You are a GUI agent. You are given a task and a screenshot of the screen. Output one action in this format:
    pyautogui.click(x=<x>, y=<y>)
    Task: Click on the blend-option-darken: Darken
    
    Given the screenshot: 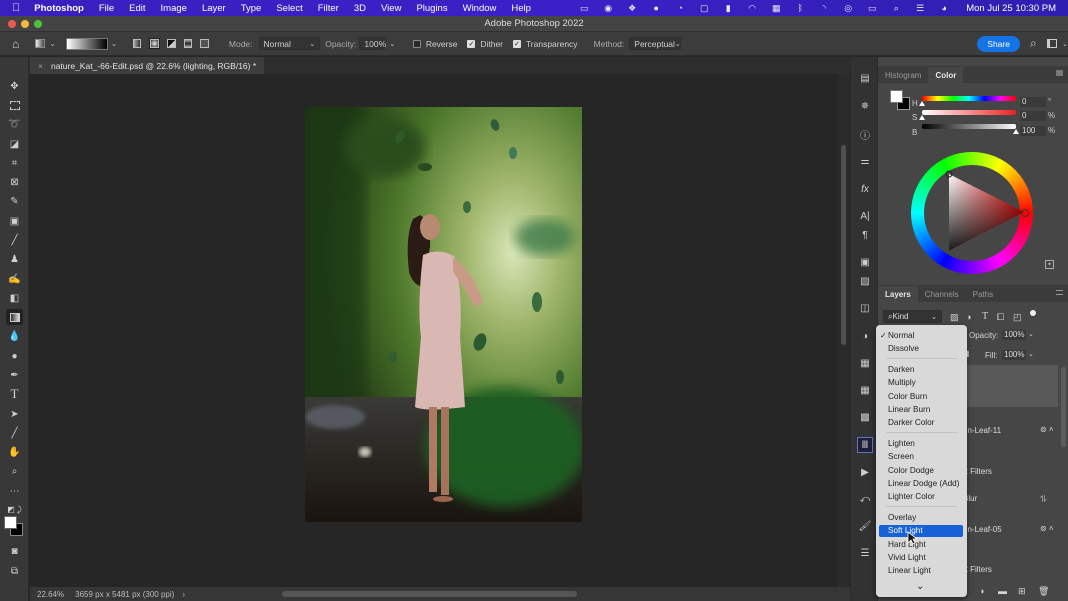 What is the action you would take?
    pyautogui.click(x=901, y=369)
    